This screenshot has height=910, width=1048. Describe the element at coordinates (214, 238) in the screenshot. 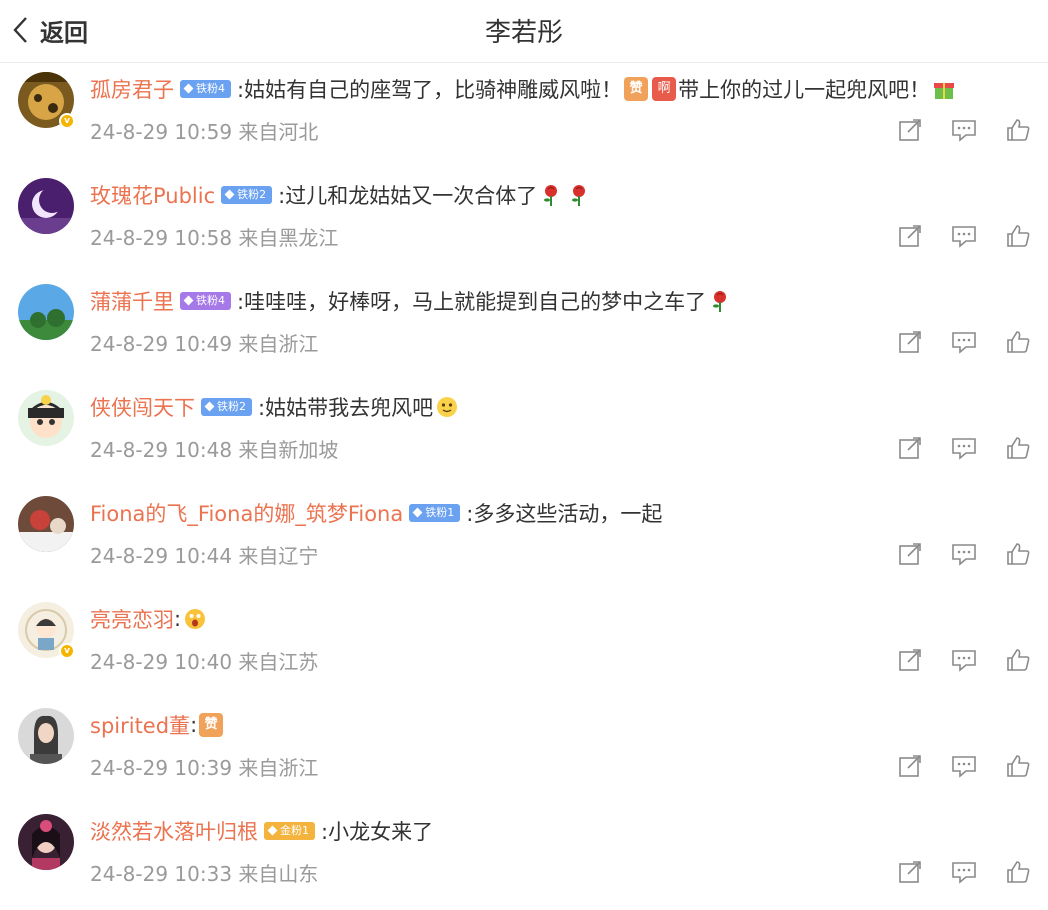

I see `comment-meta: 24-8-29 10:58 来自黑龙江` at that location.